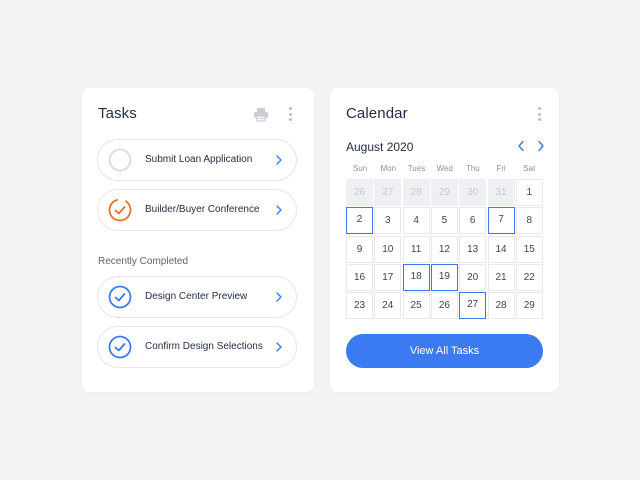 Image resolution: width=640 pixels, height=480 pixels. What do you see at coordinates (501, 192) in the screenshot?
I see `calendar-day-outside-month: 31` at bounding box center [501, 192].